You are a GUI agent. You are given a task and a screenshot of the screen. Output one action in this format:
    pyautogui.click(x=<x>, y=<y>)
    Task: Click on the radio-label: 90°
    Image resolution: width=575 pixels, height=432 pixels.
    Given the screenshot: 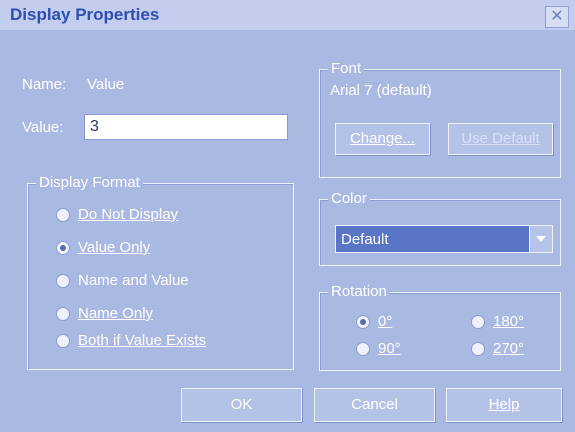 What is the action you would take?
    pyautogui.click(x=389, y=348)
    